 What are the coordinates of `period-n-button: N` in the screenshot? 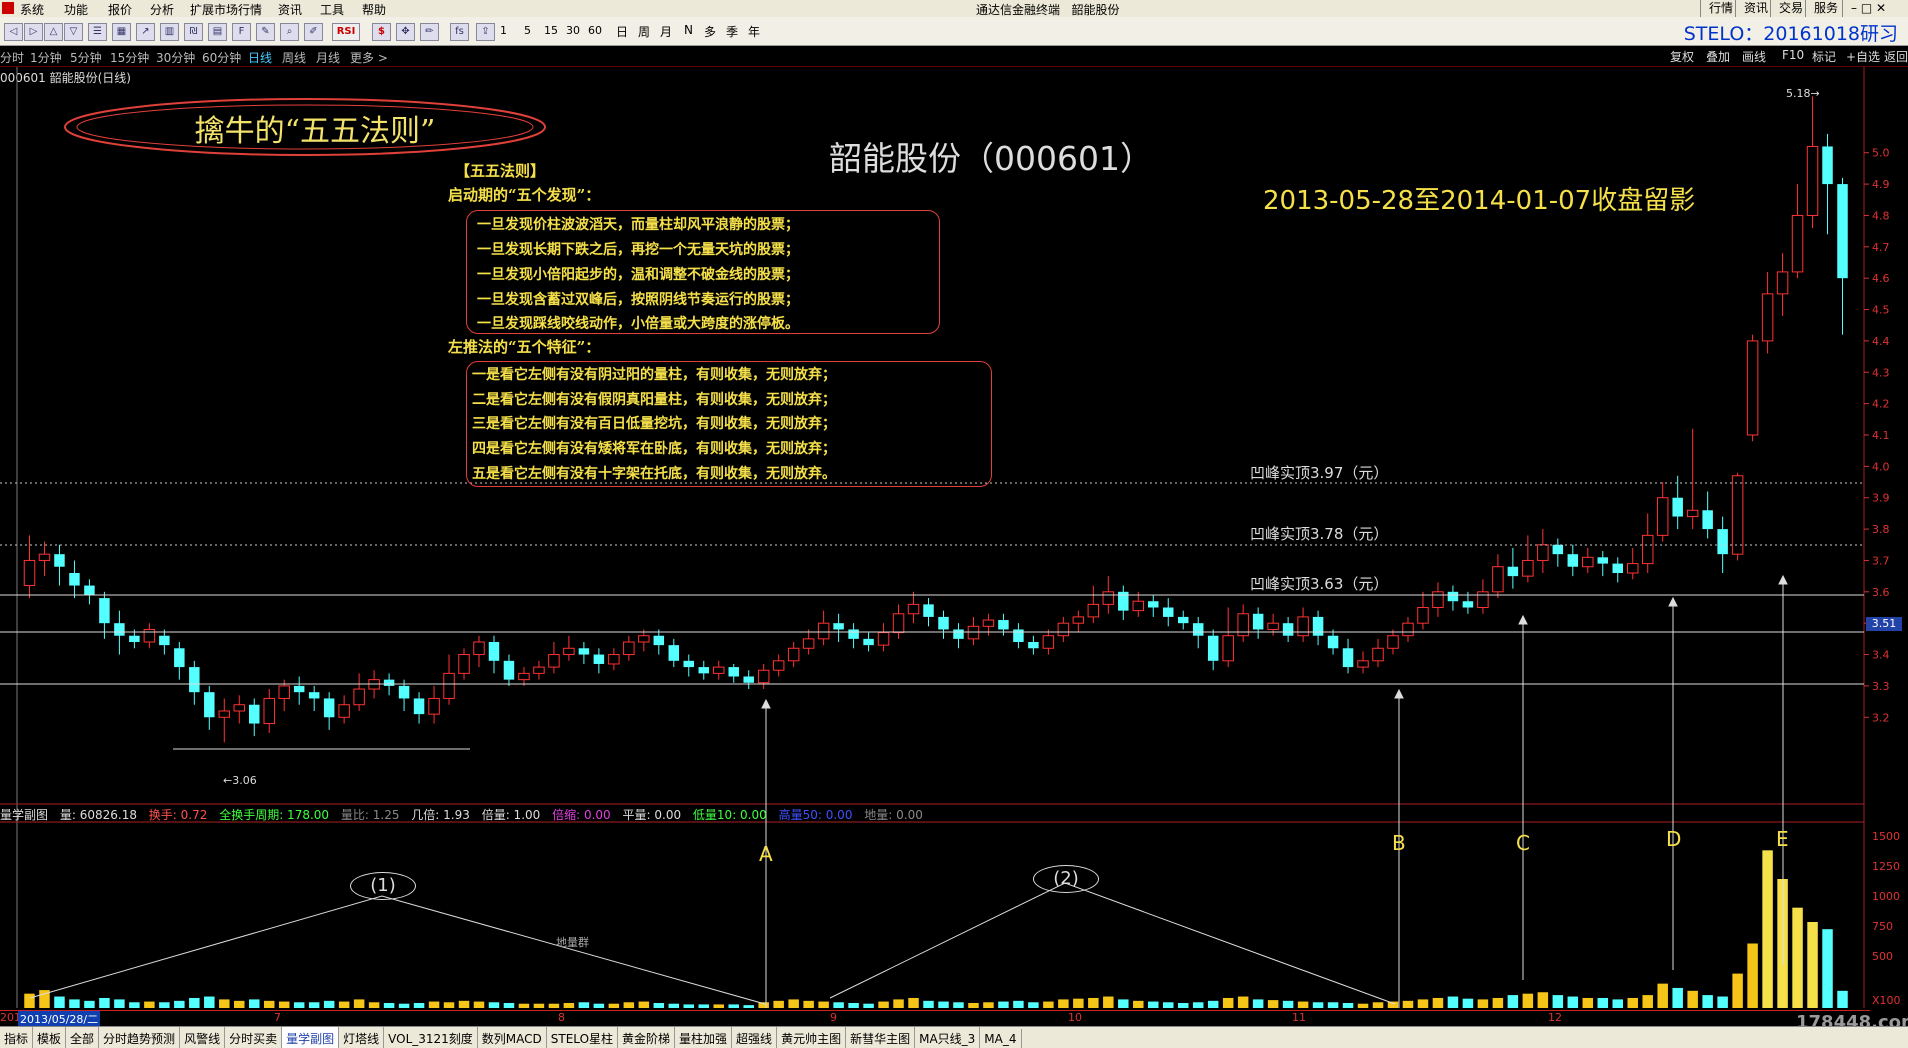 It's located at (688, 30).